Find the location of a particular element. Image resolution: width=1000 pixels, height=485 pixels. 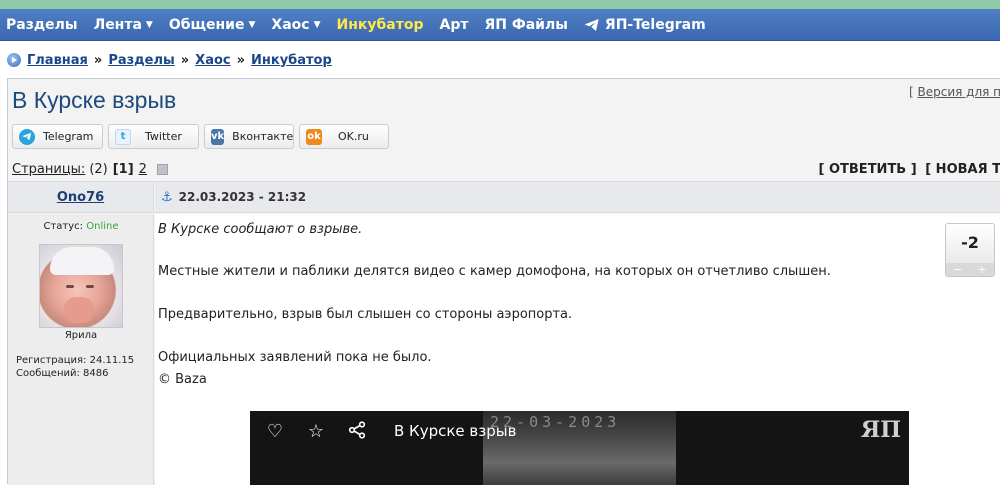

nav-item-files: ЯП Файлы is located at coordinates (525, 25).